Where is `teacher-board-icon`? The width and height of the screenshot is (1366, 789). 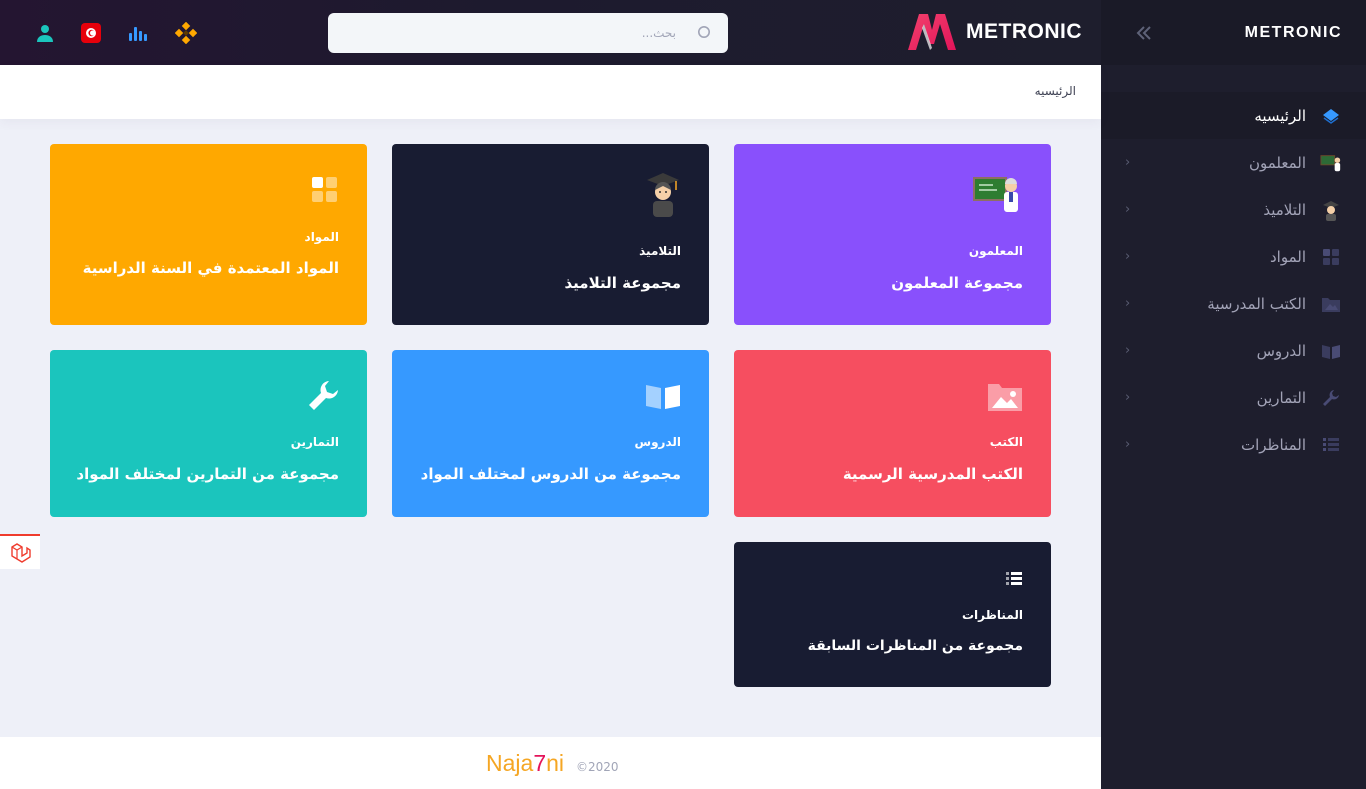
teacher-board-icon is located at coordinates (998, 196).